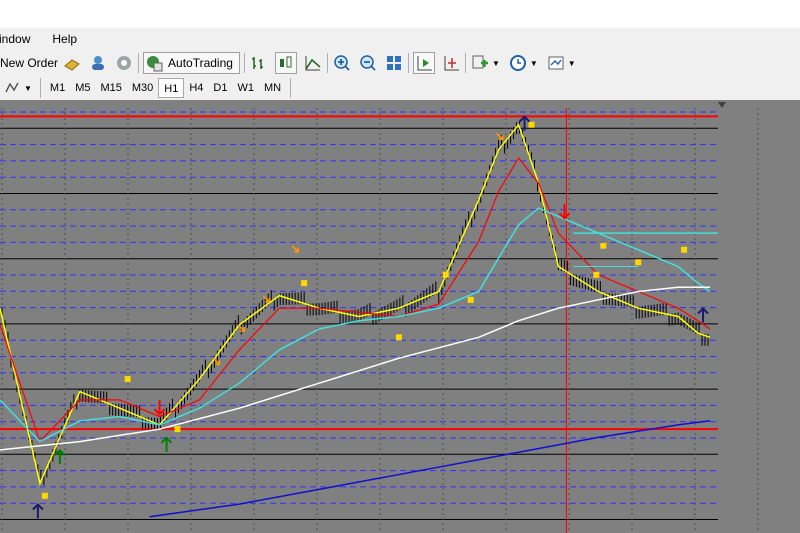 This screenshot has width=800, height=533. What do you see at coordinates (400, 14) in the screenshot?
I see `window-top-area` at bounding box center [400, 14].